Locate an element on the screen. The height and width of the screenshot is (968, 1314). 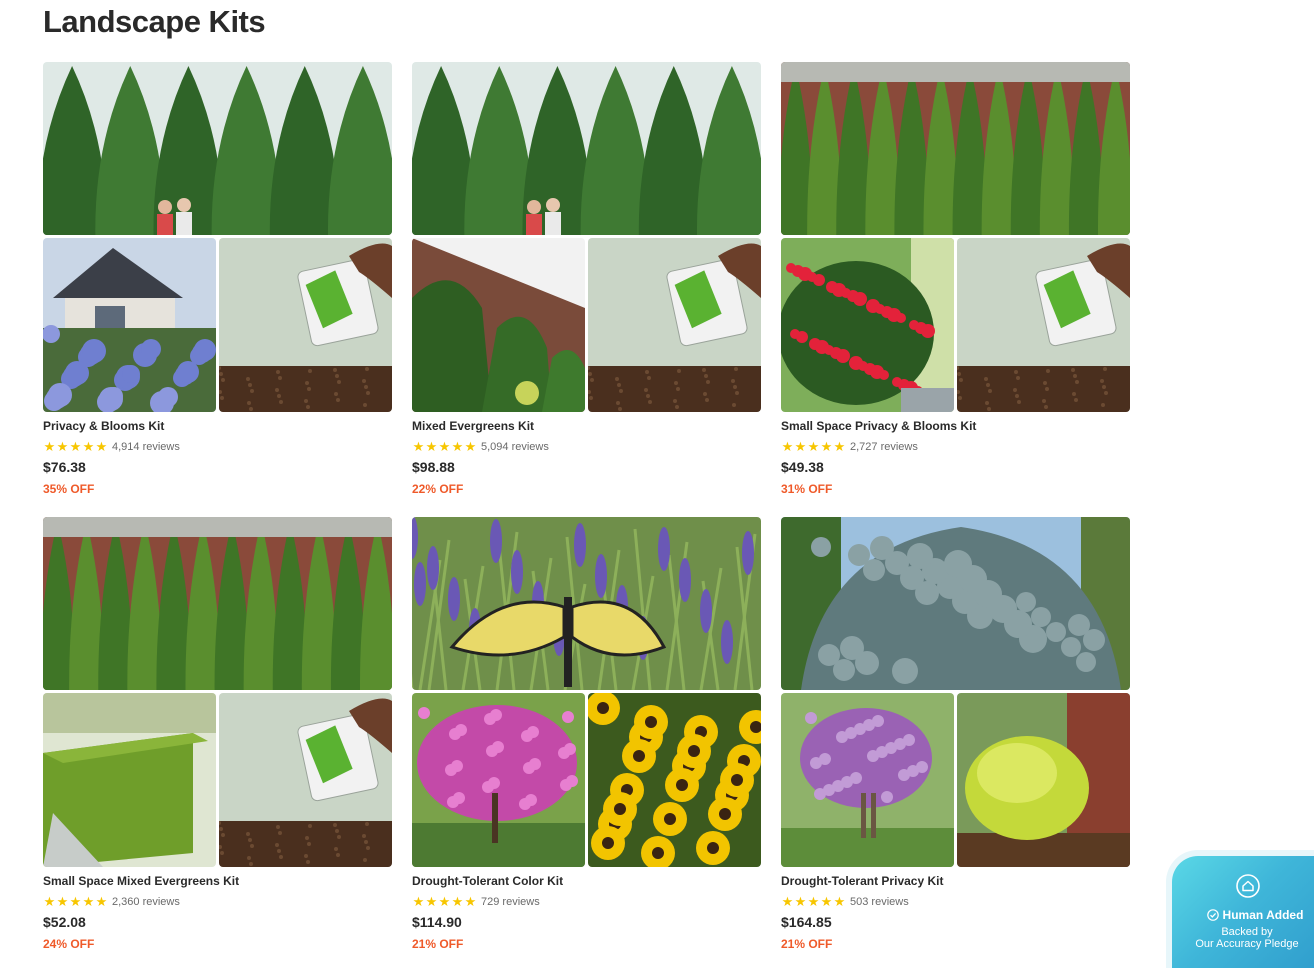
discount-label: 31% OFF is located at coordinates (807, 489).